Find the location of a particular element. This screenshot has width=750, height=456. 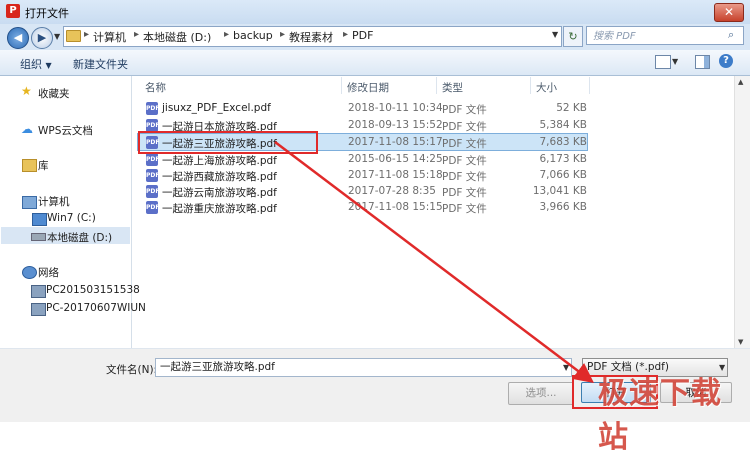

site-watermark: 极速下载站 is located at coordinates (660, 415).